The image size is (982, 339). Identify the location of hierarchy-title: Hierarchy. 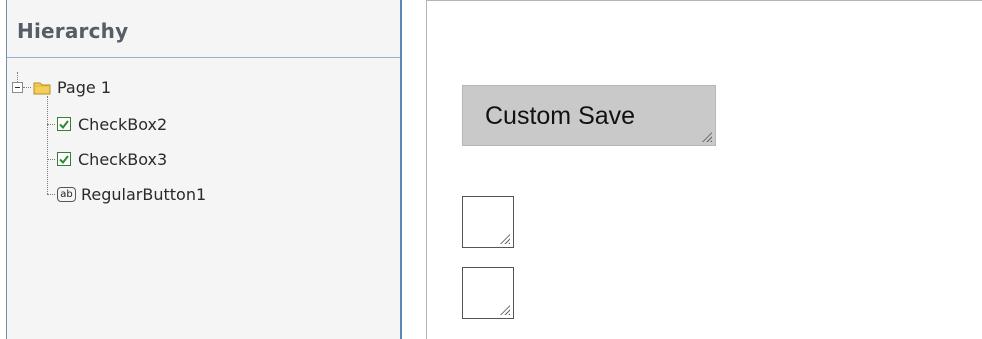
(73, 31).